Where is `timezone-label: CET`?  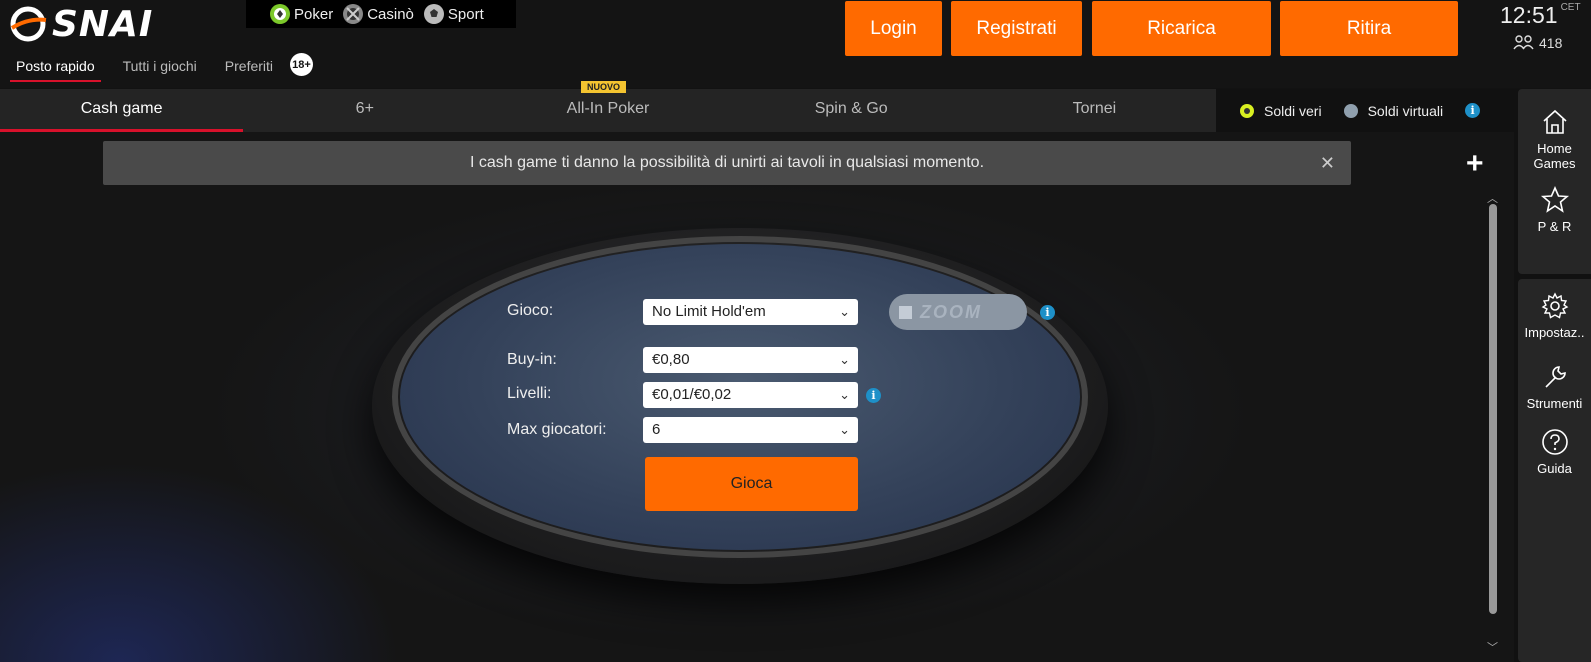
timezone-label: CET is located at coordinates (1570, 7).